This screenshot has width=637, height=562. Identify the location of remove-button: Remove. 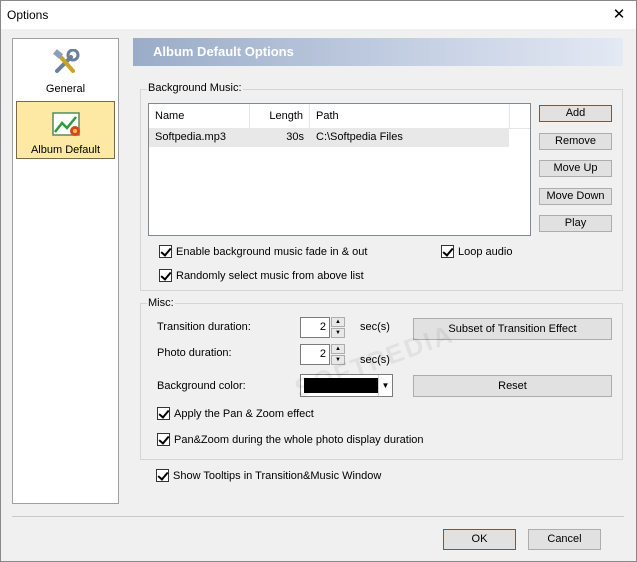
(575, 141).